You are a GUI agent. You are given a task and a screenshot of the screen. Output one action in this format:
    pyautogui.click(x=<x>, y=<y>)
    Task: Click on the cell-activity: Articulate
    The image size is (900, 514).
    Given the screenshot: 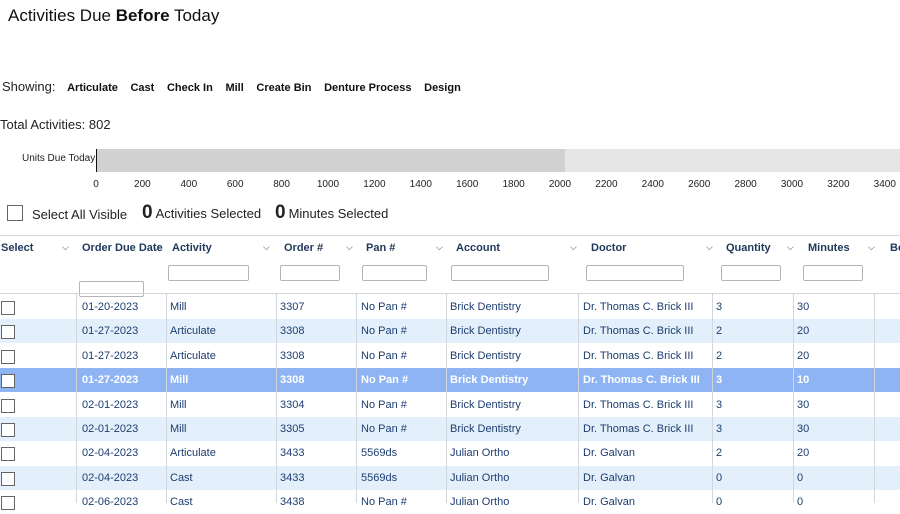 What is the action you would take?
    pyautogui.click(x=193, y=355)
    